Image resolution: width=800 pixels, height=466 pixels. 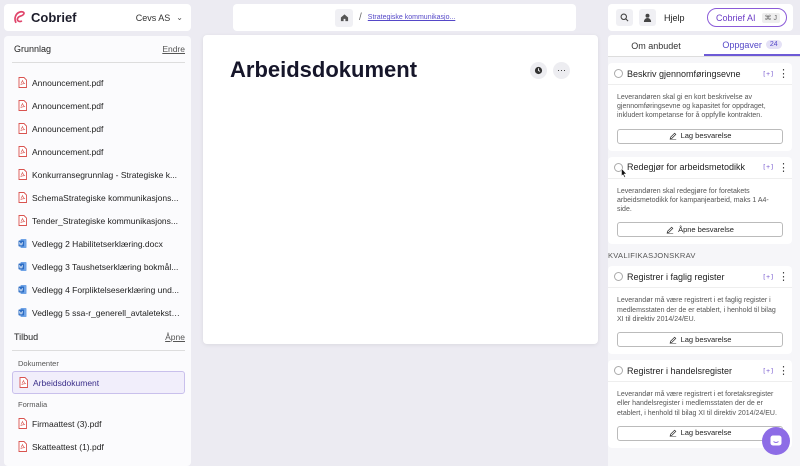 I want to click on tilbud-header: Tilbud Åpne, so click(x=98, y=336).